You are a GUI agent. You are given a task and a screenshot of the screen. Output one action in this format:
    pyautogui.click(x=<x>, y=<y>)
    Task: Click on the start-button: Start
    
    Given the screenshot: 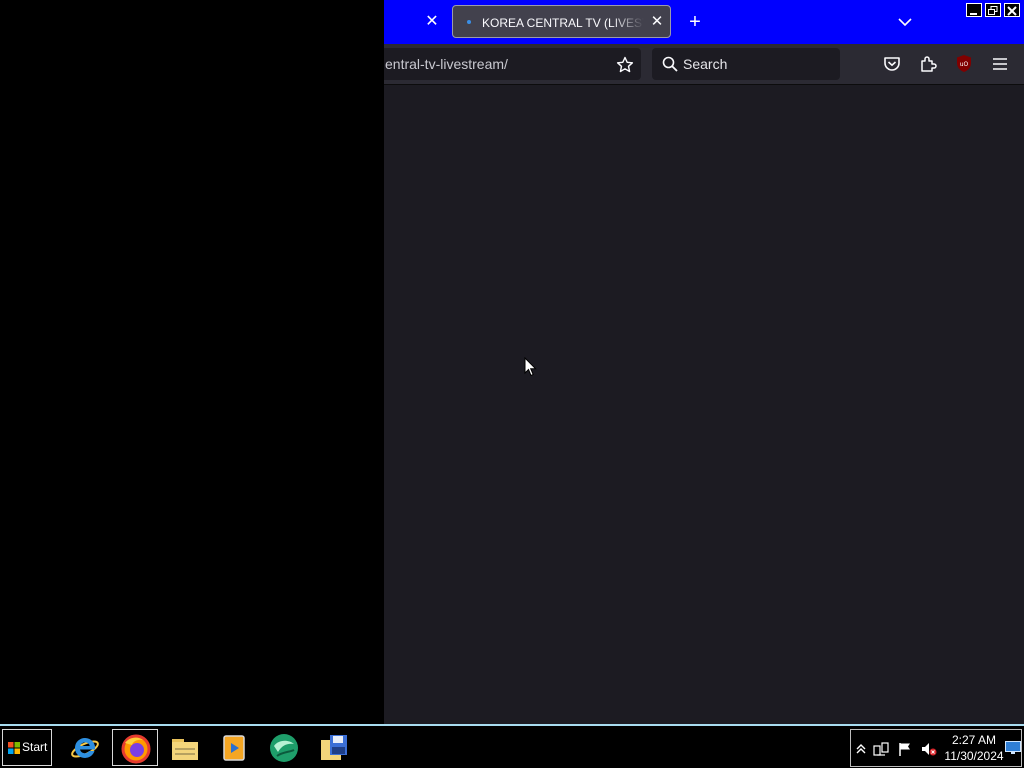 What is the action you would take?
    pyautogui.click(x=27, y=747)
    